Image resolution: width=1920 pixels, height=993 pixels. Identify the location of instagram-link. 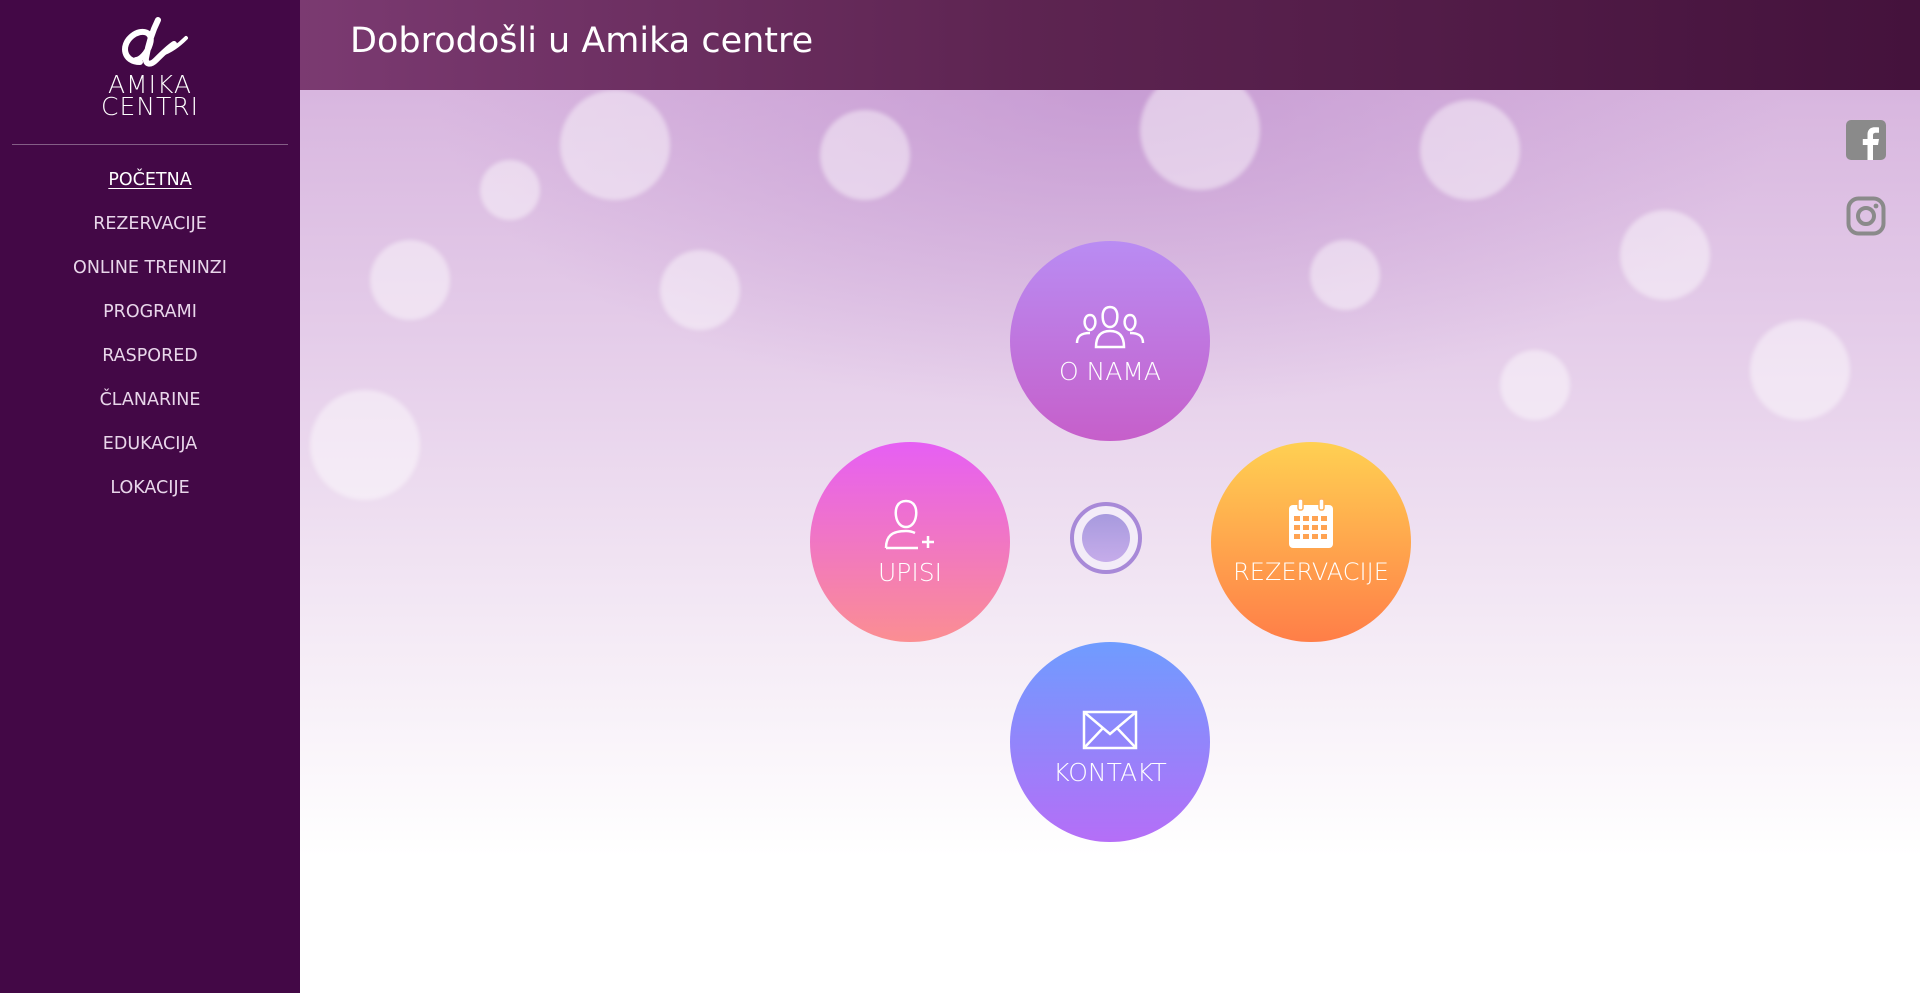
(1866, 216).